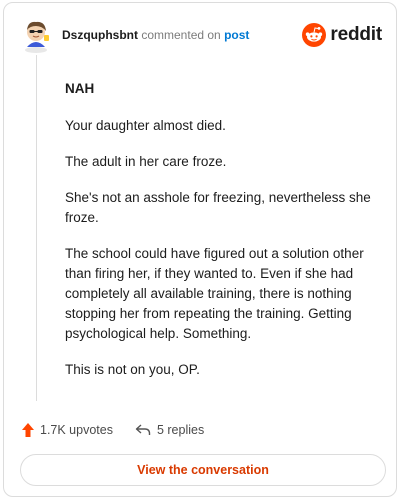 The width and height of the screenshot is (400, 500). I want to click on thread-line, so click(36, 228).